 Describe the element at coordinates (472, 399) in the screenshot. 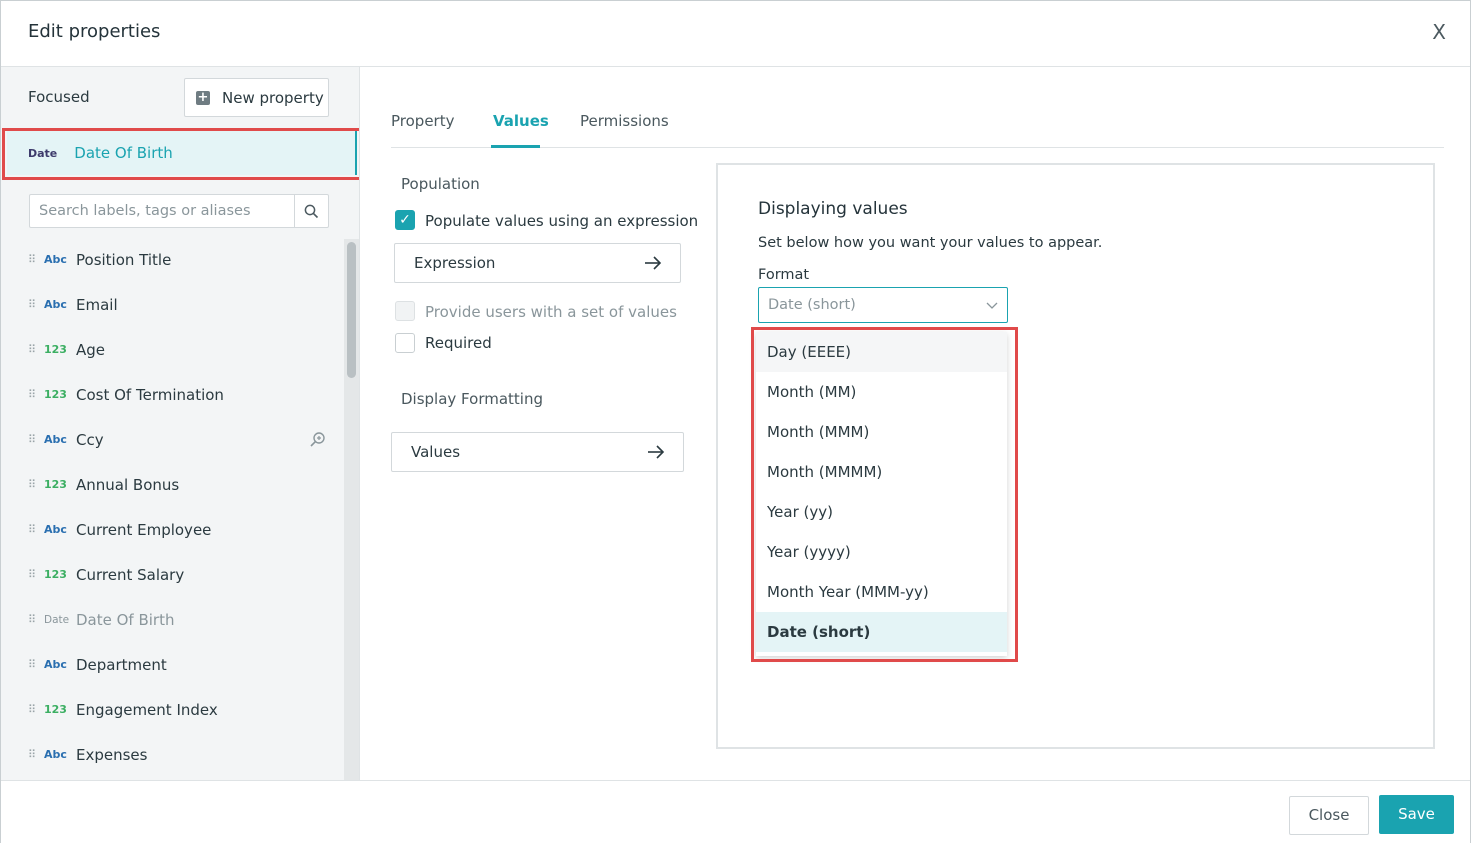

I see `display-formatting-title: Display Formatting` at that location.